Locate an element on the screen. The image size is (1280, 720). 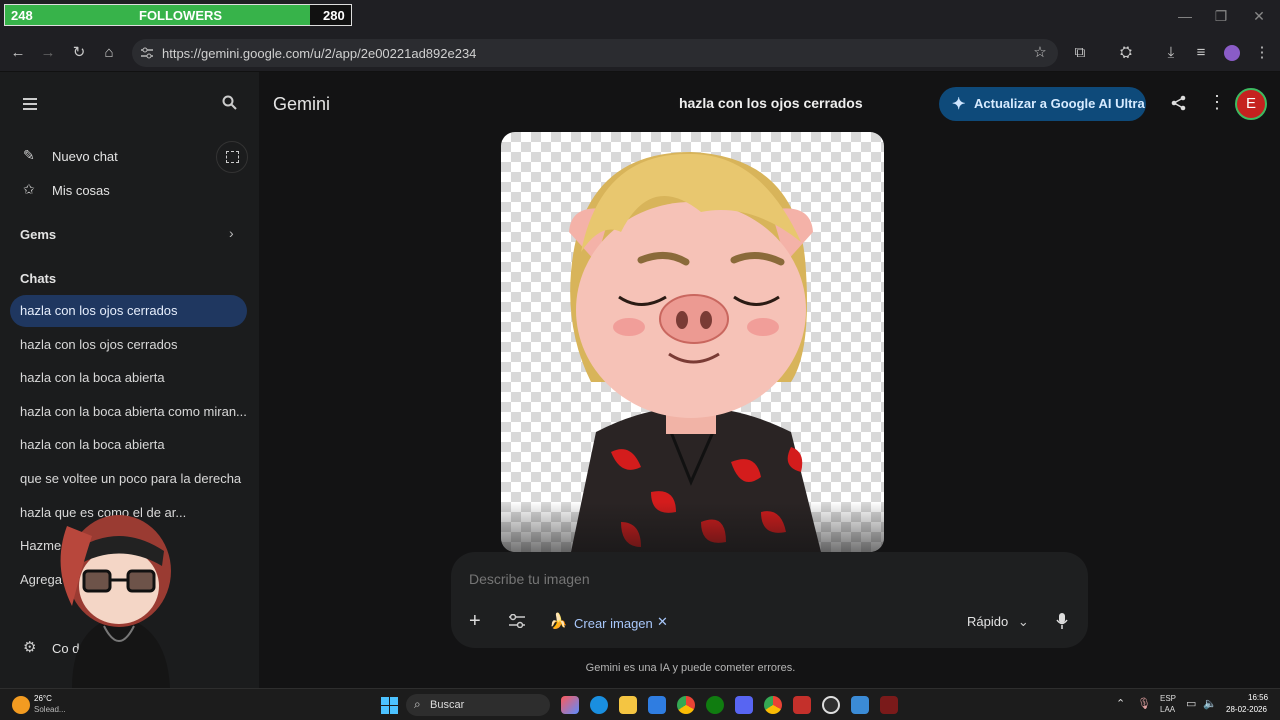
followers-goal: 280 is located at coordinates (334, 15).